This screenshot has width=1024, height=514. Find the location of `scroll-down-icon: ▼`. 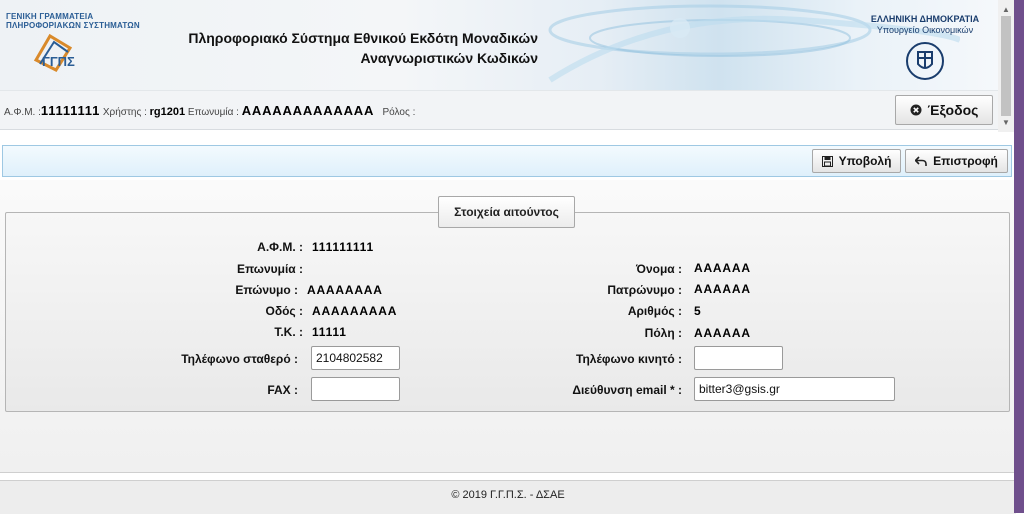

scroll-down-icon: ▼ is located at coordinates (1006, 122).